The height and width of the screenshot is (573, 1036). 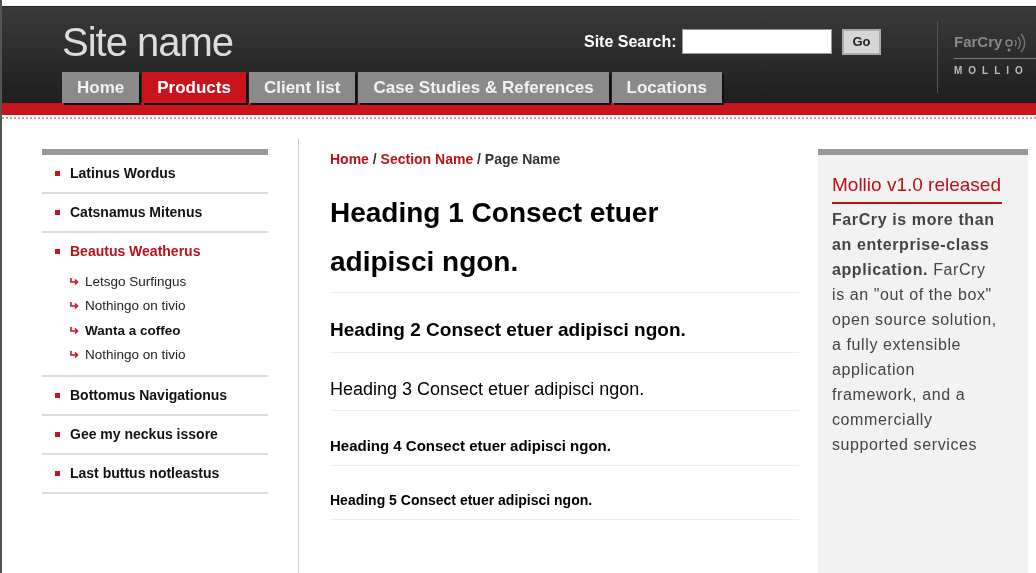 I want to click on logo-text: FarCry, so click(x=978, y=42).